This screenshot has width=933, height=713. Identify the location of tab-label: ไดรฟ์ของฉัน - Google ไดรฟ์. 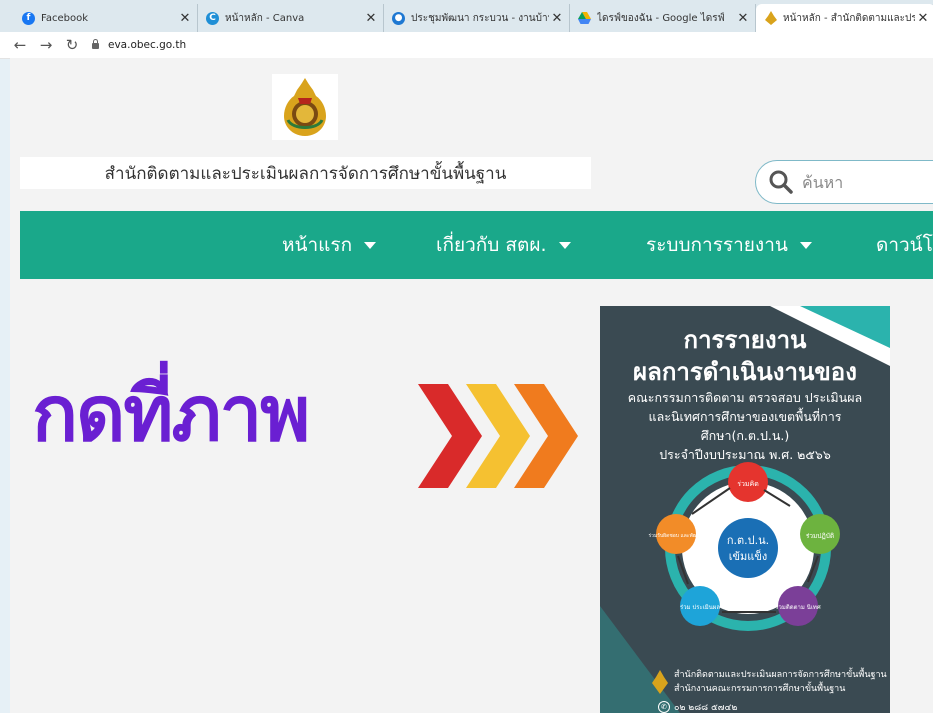
(661, 18).